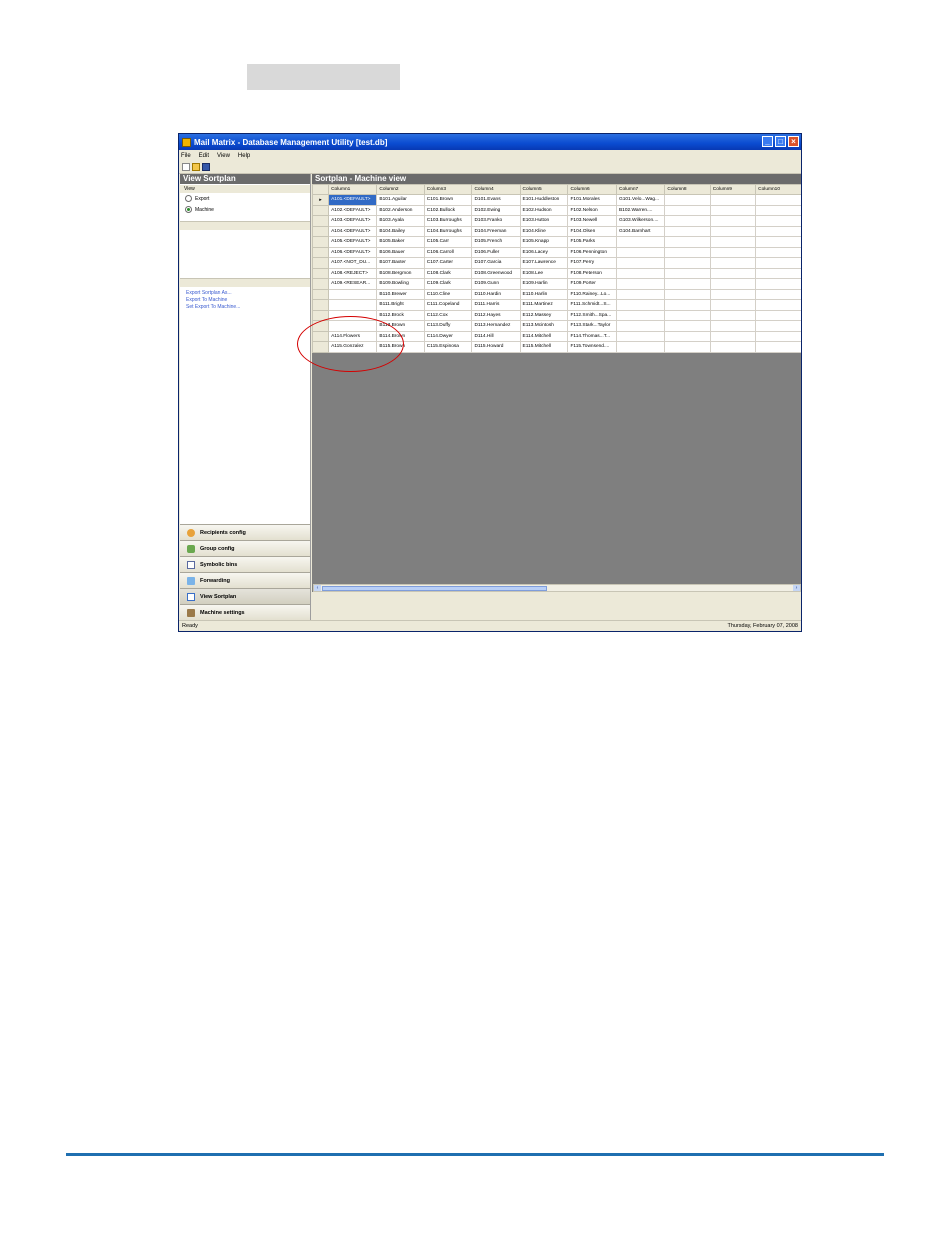 This screenshot has height=1241, width=950. I want to click on column-header: Column7, so click(640, 189).